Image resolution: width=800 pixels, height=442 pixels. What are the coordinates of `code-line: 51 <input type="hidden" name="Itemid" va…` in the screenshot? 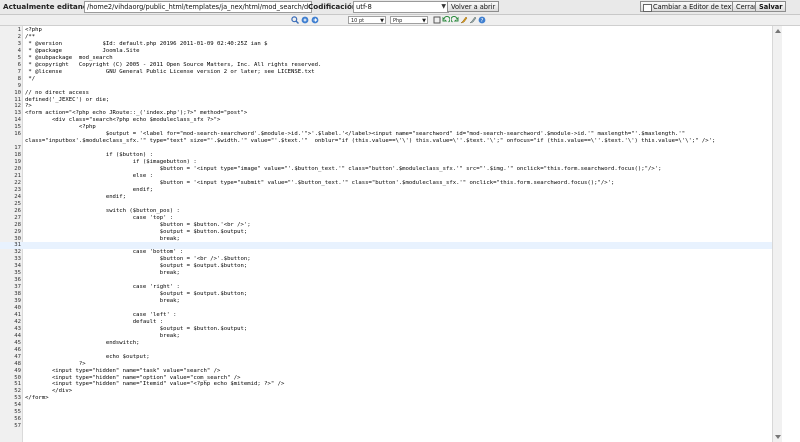 It's located at (386, 384).